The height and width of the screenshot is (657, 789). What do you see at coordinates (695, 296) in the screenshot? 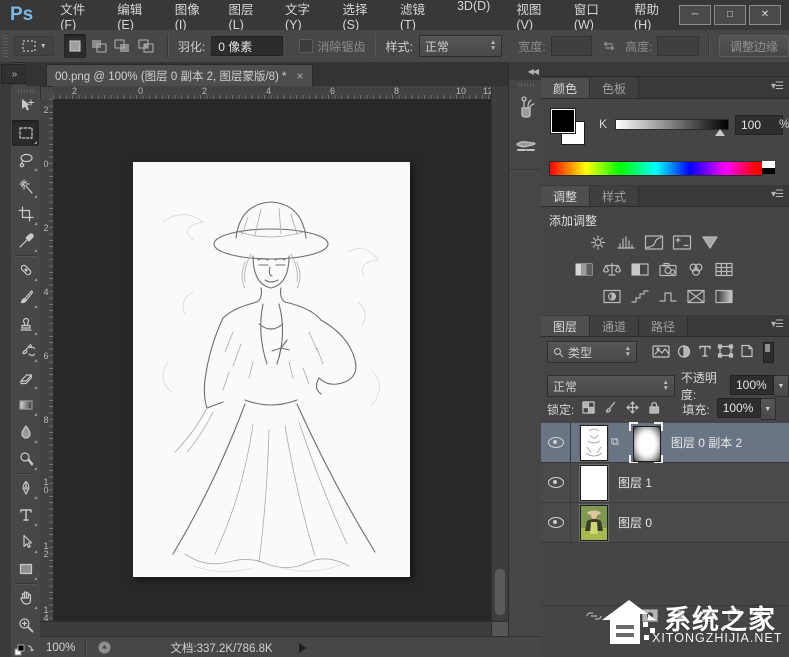
I see `gradient-map-icon` at bounding box center [695, 296].